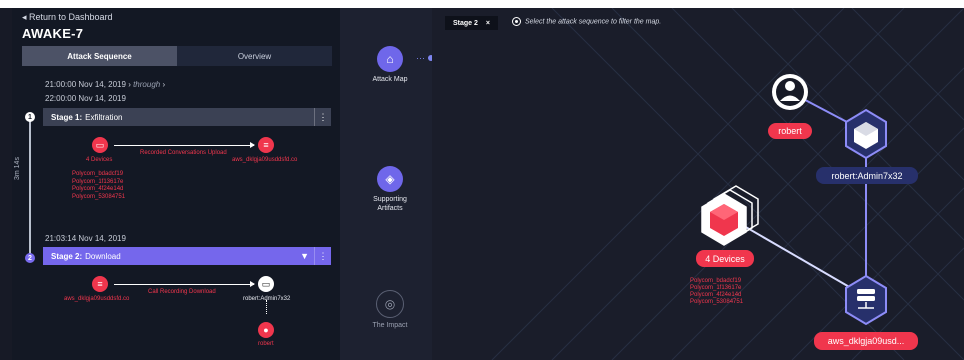 The width and height of the screenshot is (964, 360). I want to click on host-node-label: robert:Admin7x32, so click(867, 175).